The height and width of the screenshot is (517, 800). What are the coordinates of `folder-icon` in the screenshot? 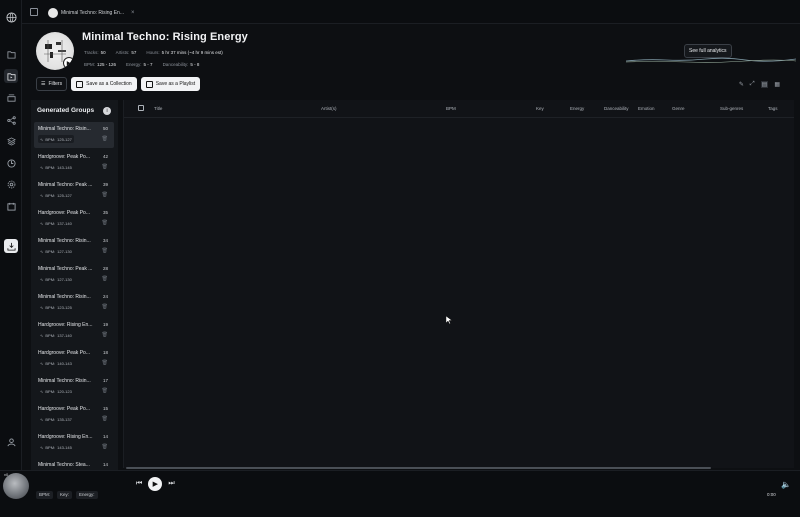 It's located at (11, 54).